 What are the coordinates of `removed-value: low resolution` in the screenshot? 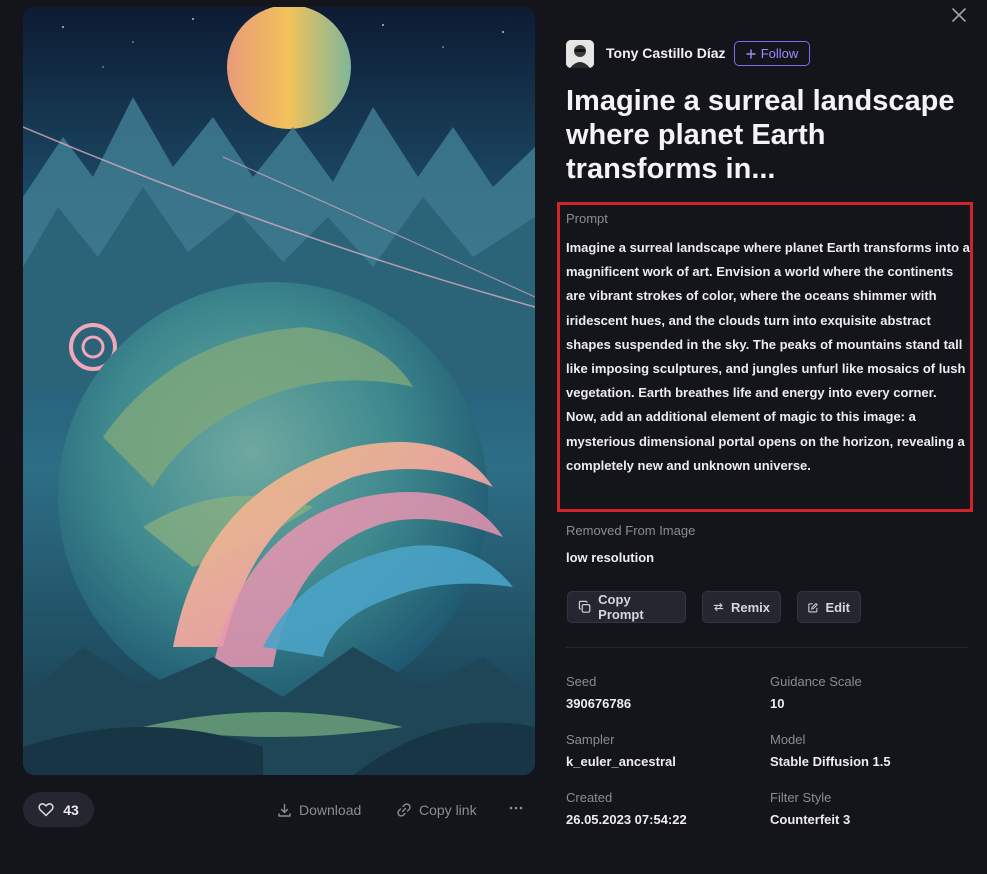 It's located at (610, 557).